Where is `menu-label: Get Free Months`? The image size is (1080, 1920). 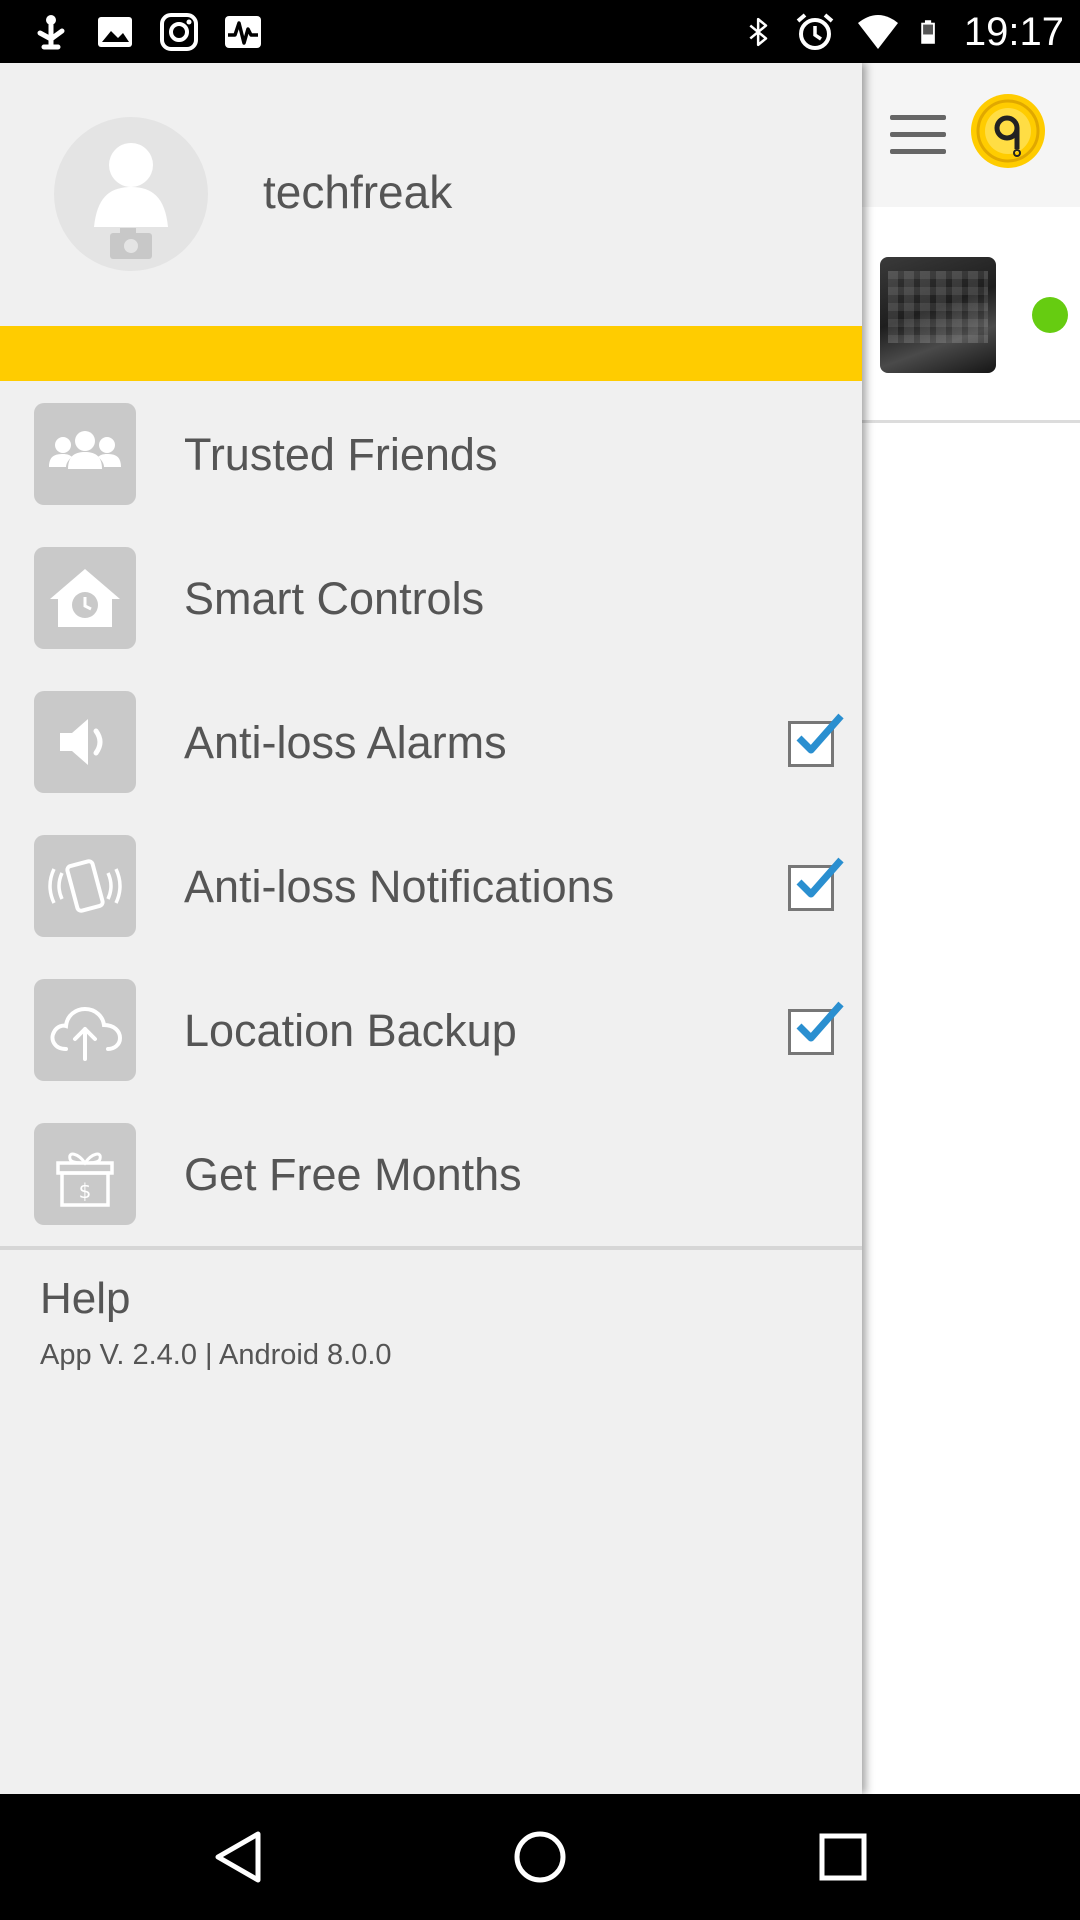
menu-label: Get Free Months is located at coordinates (353, 1174).